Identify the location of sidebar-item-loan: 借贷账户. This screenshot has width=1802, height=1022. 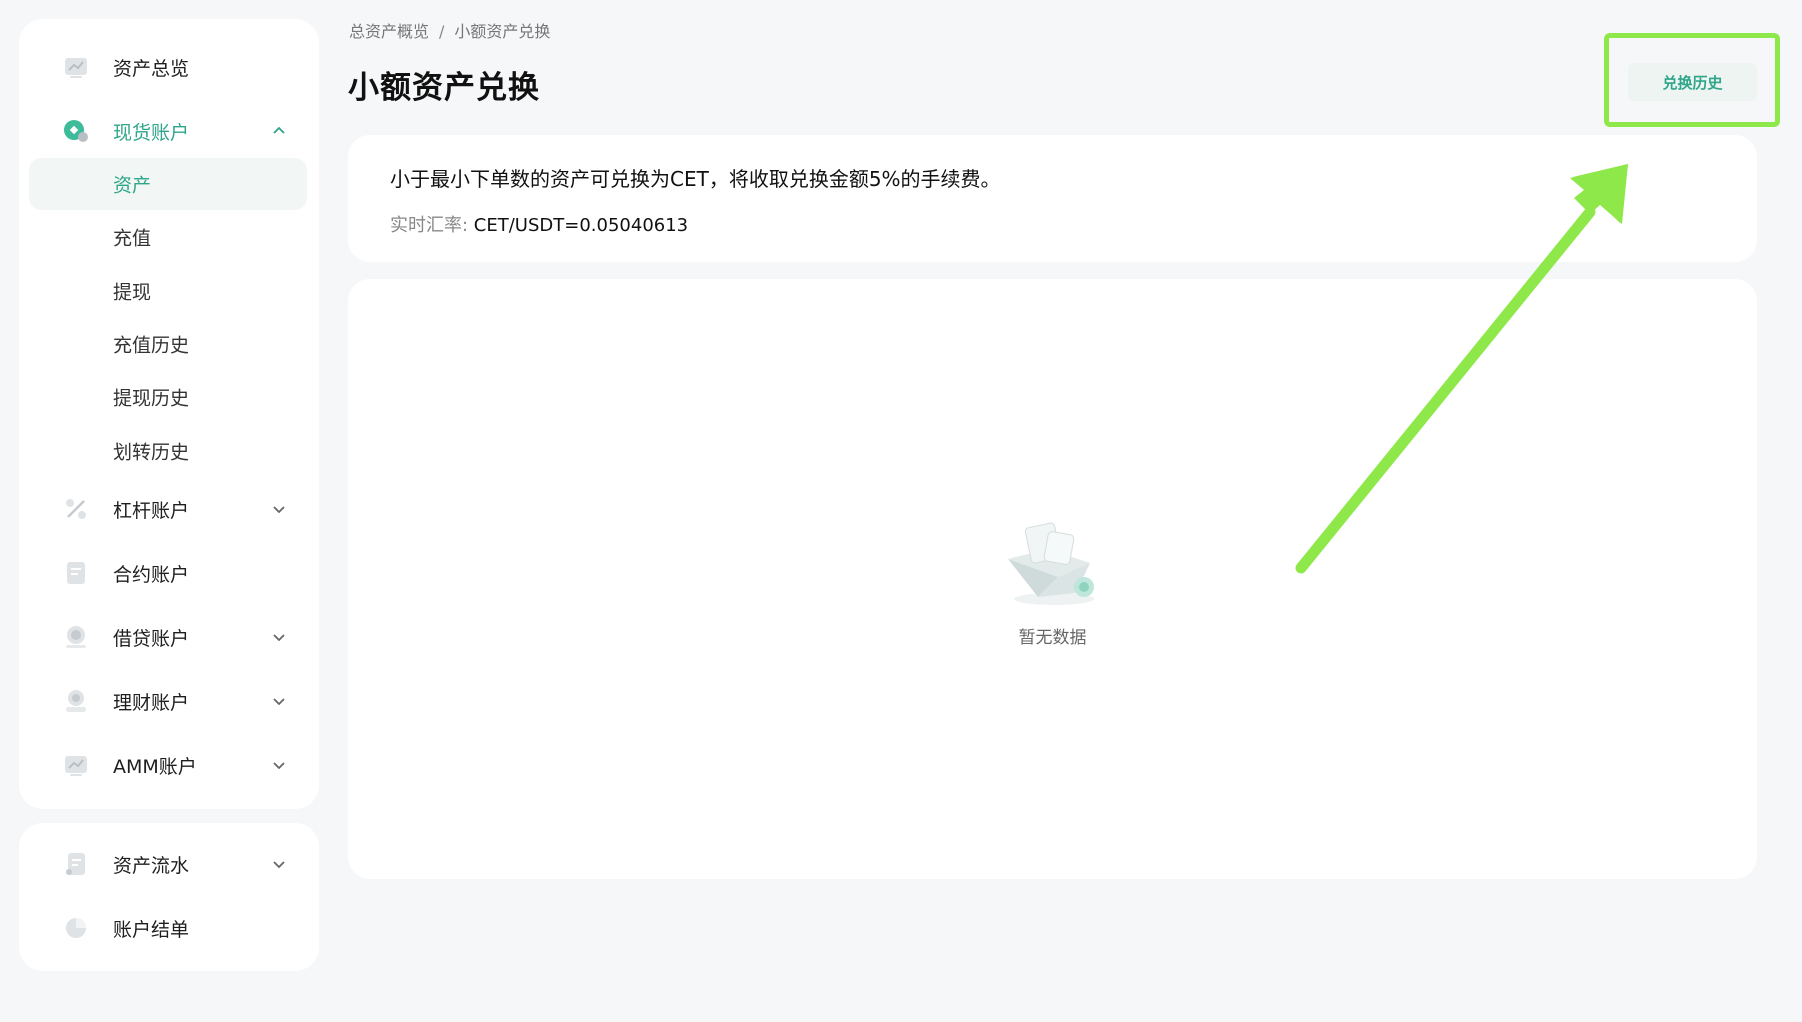
(168, 637).